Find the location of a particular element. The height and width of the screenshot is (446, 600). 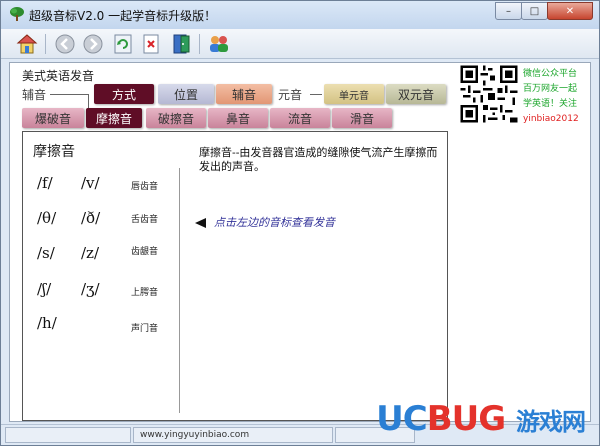

phoneme-esh: /ʃ/ is located at coordinates (44, 289).